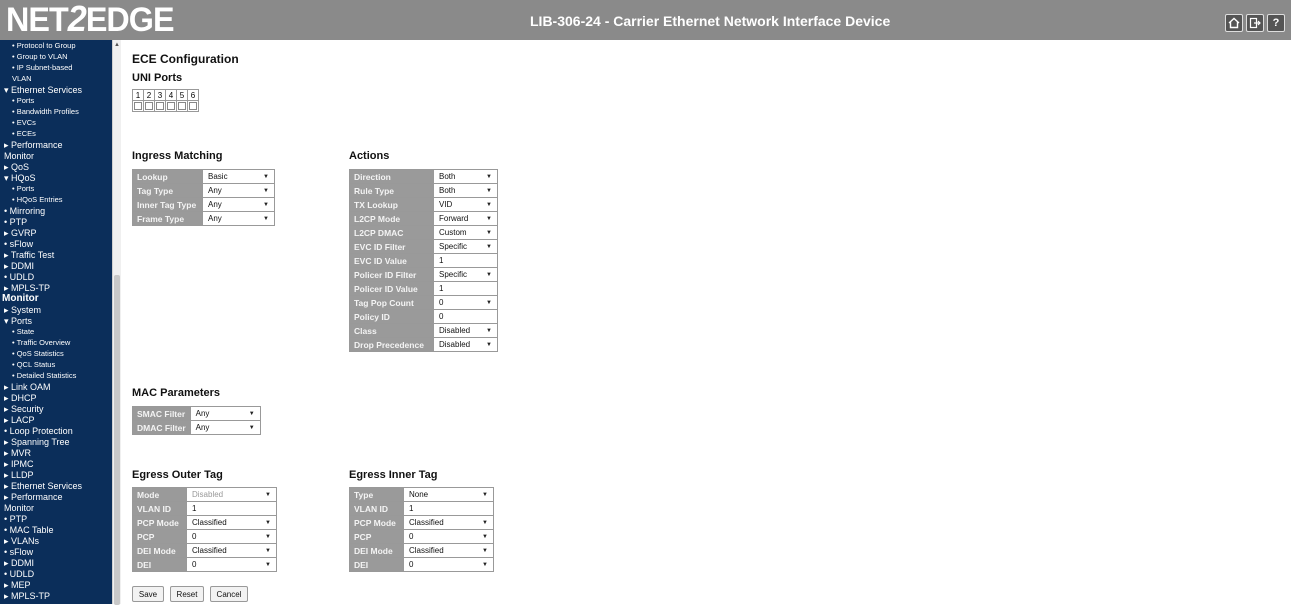  Describe the element at coordinates (24, 134) in the screenshot. I see `sidebar-item-eces: • ECEs` at that location.